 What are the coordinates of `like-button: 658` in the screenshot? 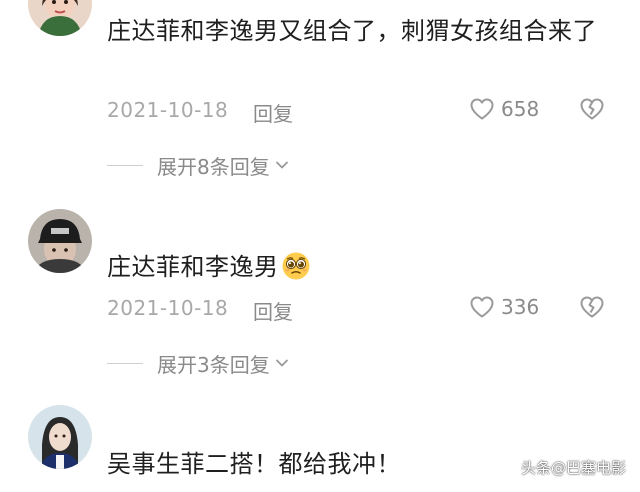 It's located at (504, 109).